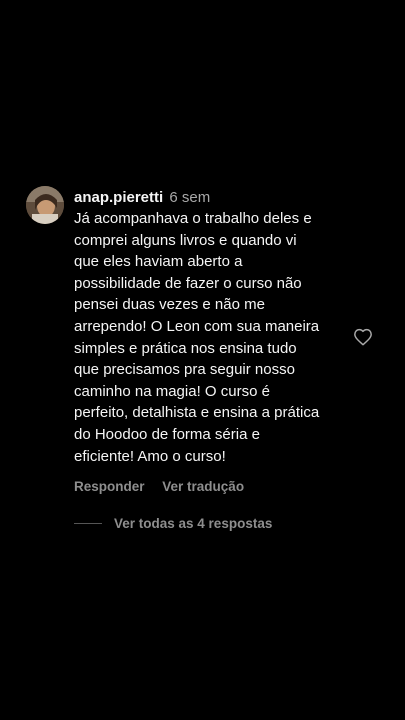  Describe the element at coordinates (184, 370) in the screenshot. I see `comment-line: que precisamos pra seguir nosso` at that location.